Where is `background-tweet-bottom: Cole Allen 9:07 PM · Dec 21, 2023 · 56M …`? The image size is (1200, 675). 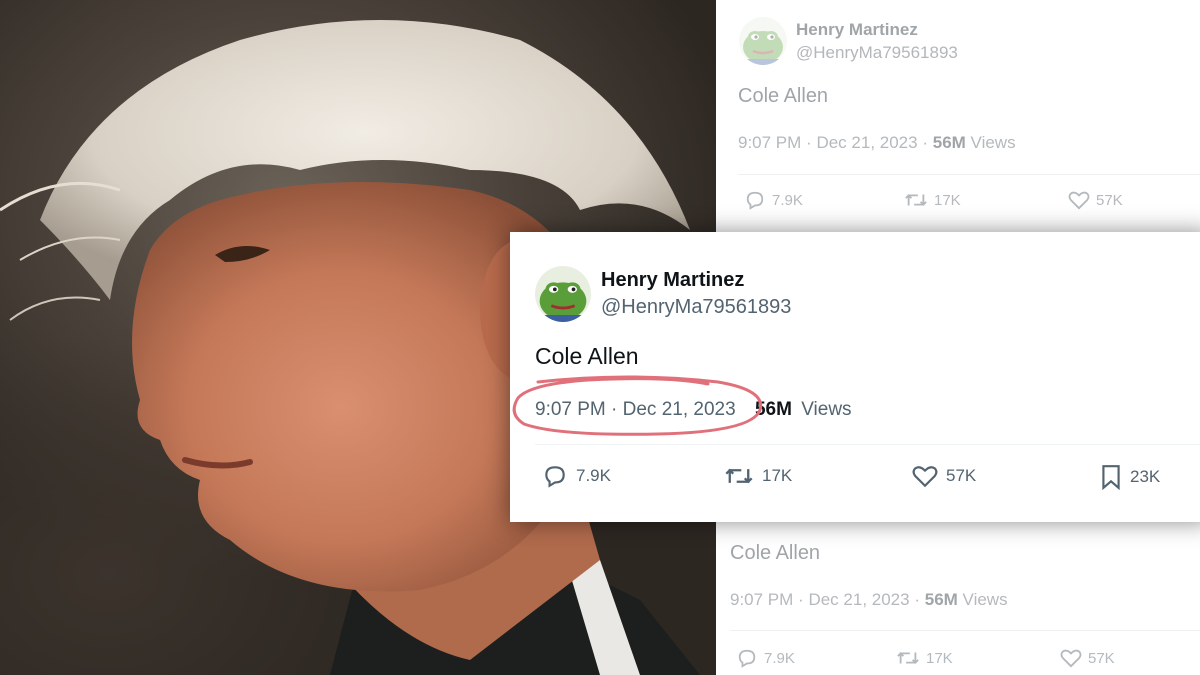
background-tweet-bottom: Cole Allen 9:07 PM · Dec 21, 2023 · 56M … is located at coordinates (958, 597).